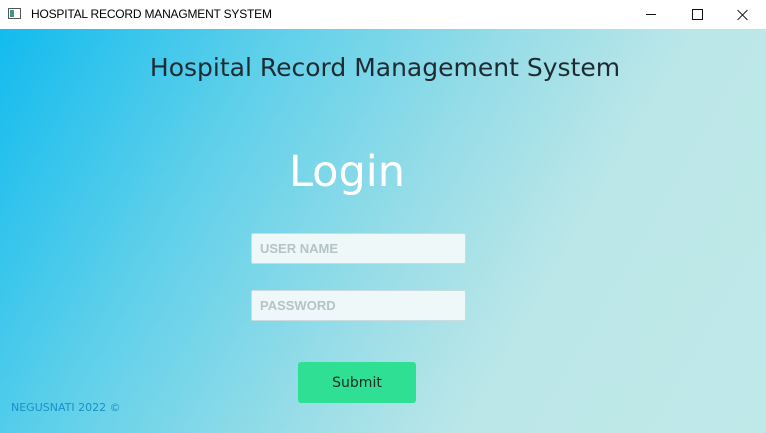 The height and width of the screenshot is (433, 766). I want to click on login-heading: Login, so click(346, 172).